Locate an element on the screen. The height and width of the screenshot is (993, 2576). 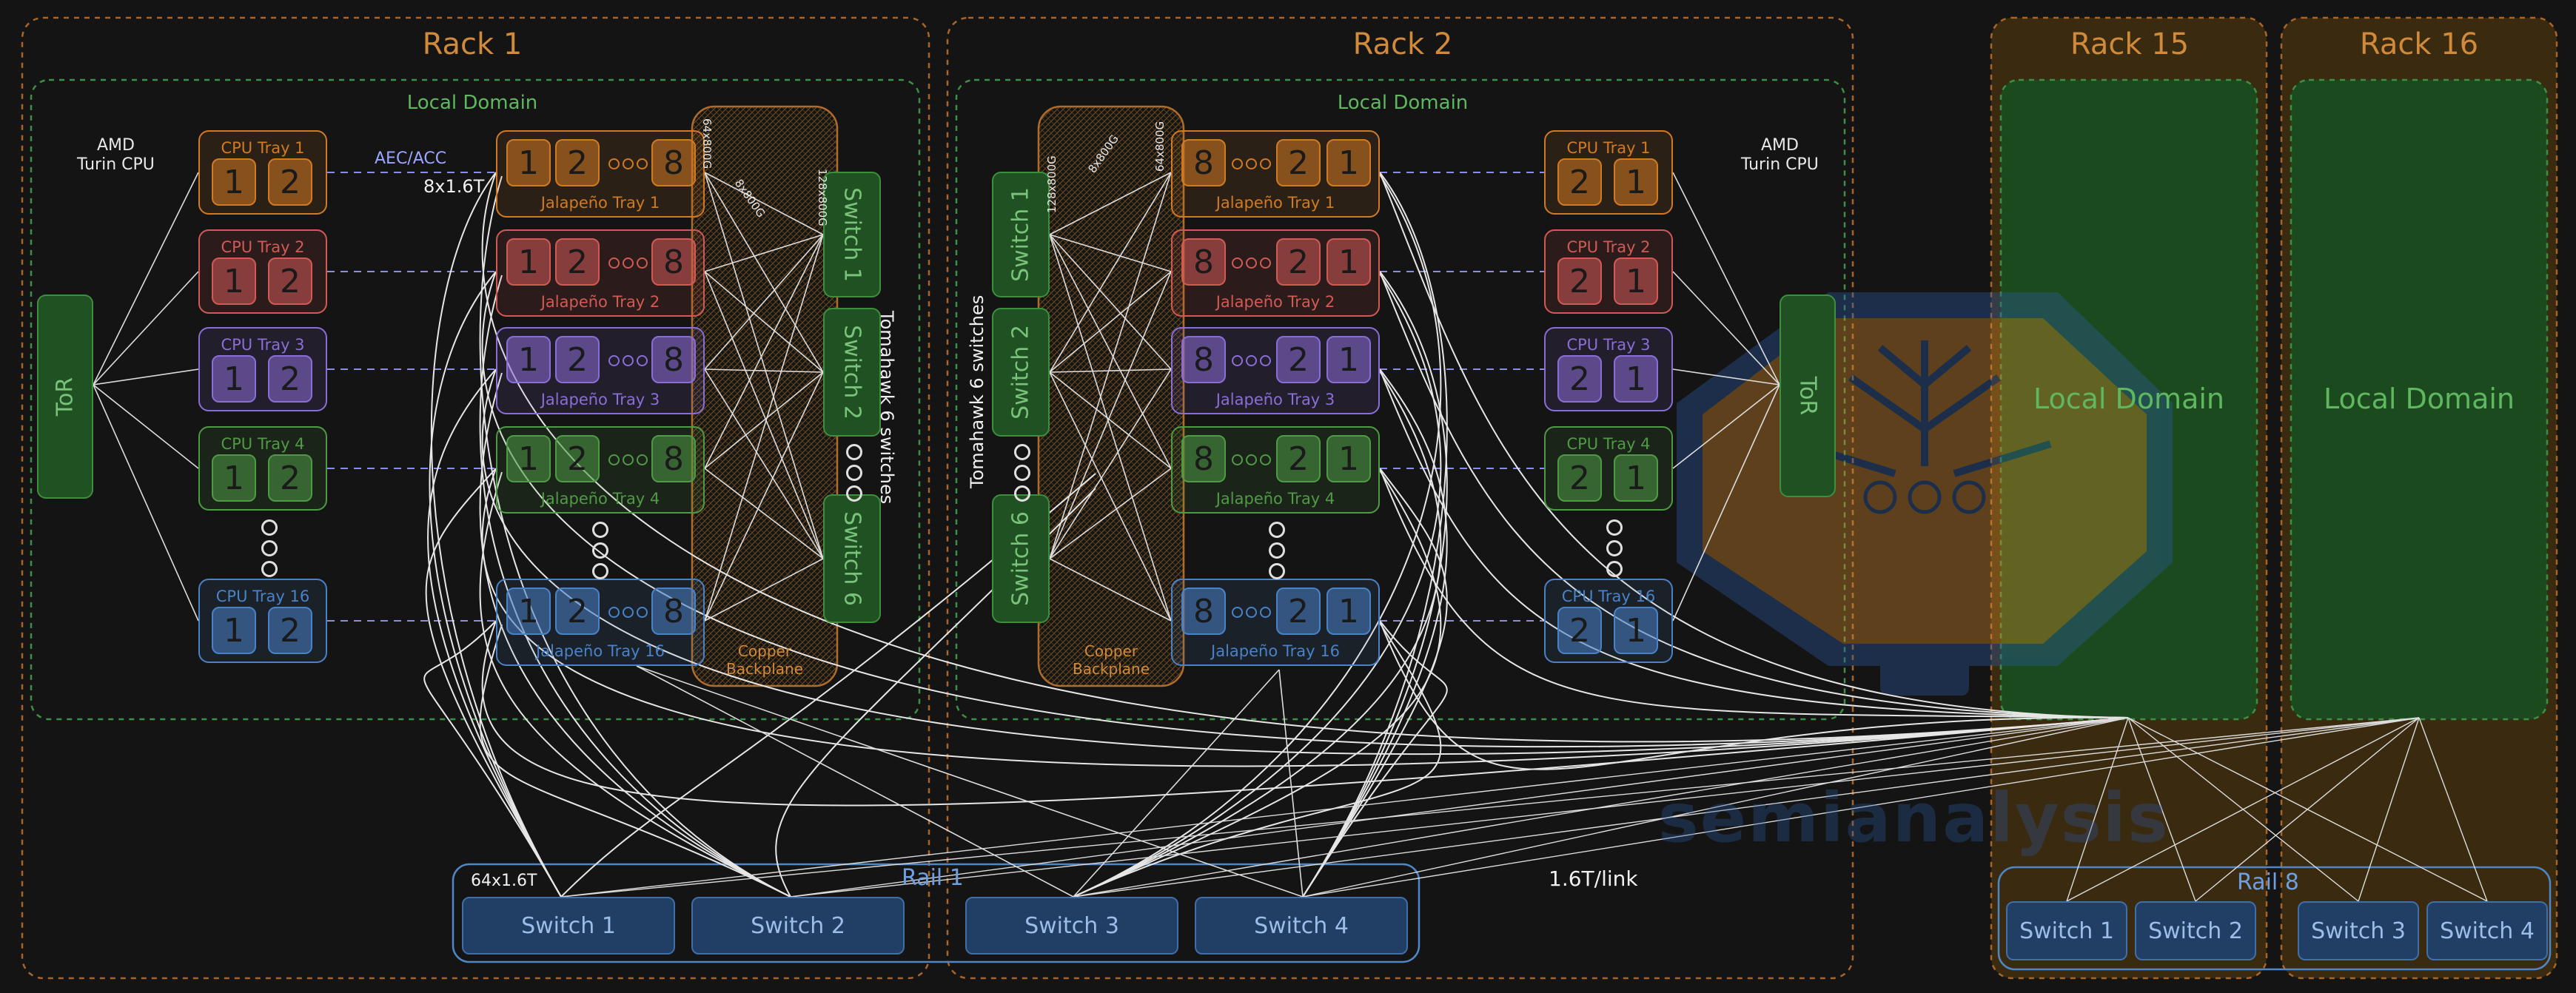
aec-acc-label: AEC/ACC is located at coordinates (411, 159).